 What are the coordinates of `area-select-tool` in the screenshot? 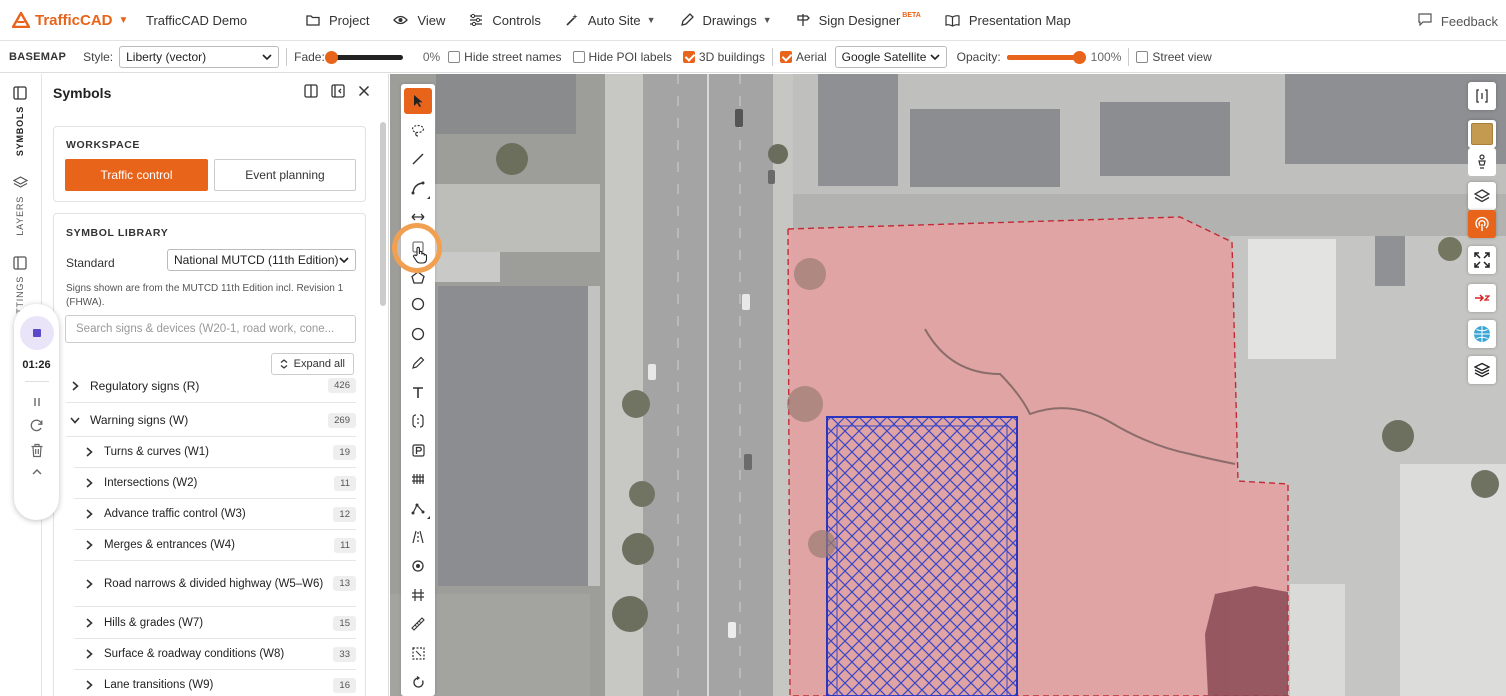 It's located at (418, 653).